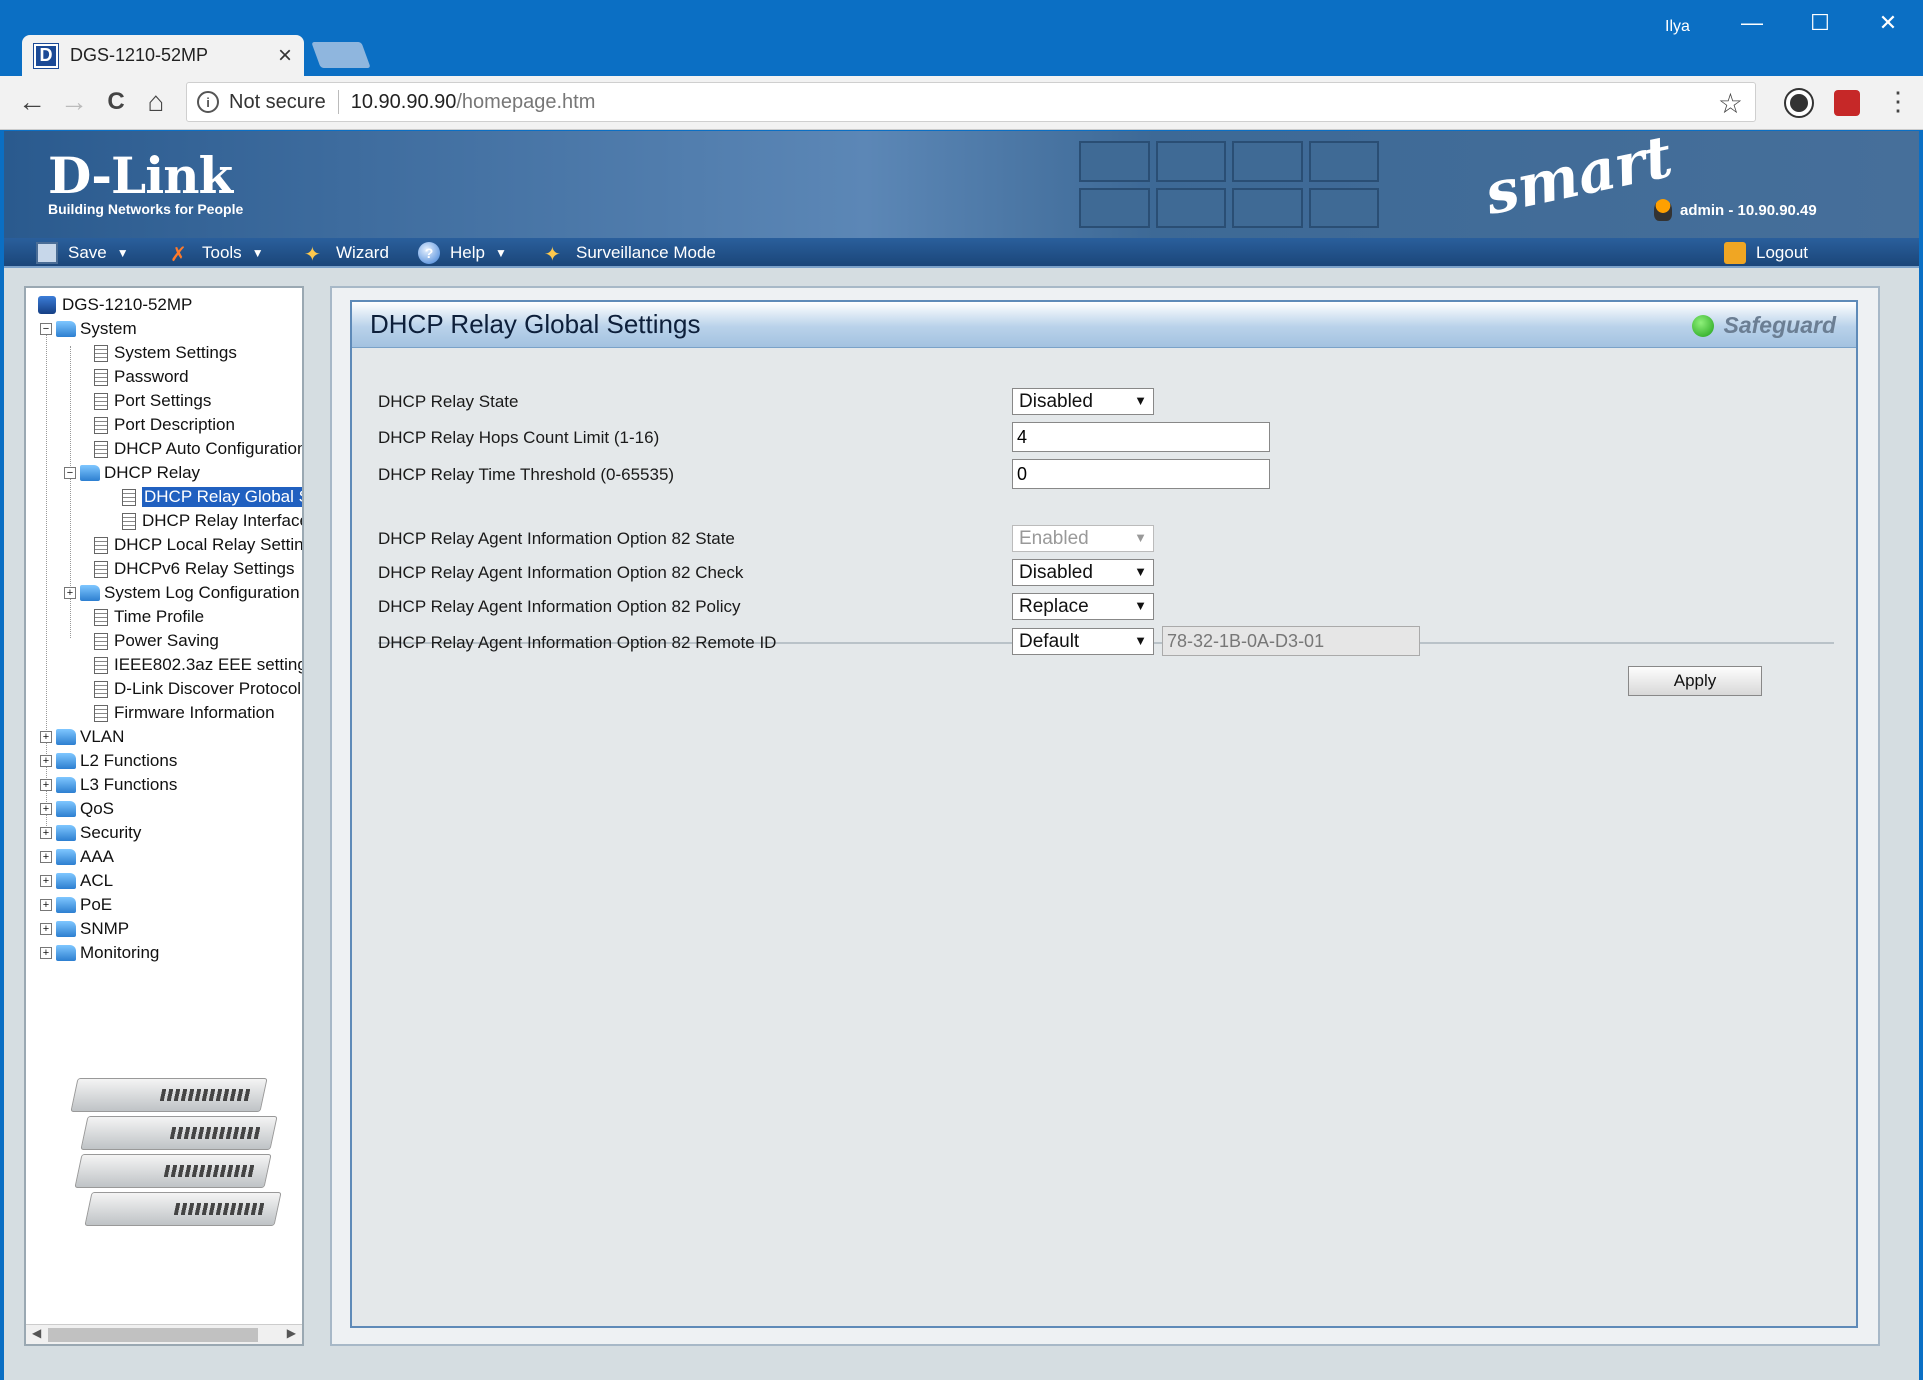  I want to click on tree-folder-l3-functions: + L3 Functions, so click(108, 785).